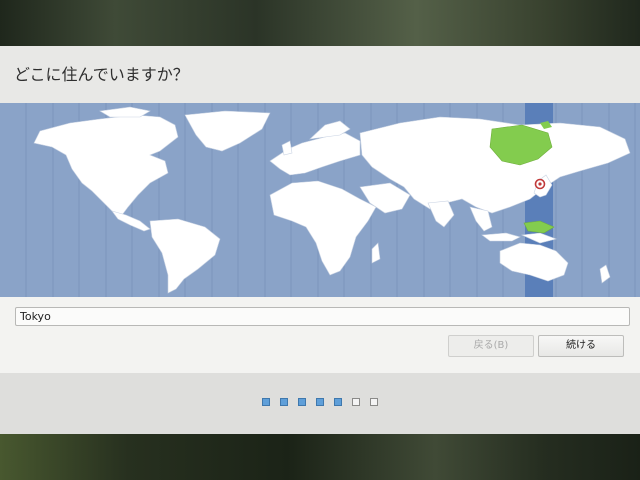 The height and width of the screenshot is (480, 640). What do you see at coordinates (540, 184) in the screenshot?
I see `city-pin-icon` at bounding box center [540, 184].